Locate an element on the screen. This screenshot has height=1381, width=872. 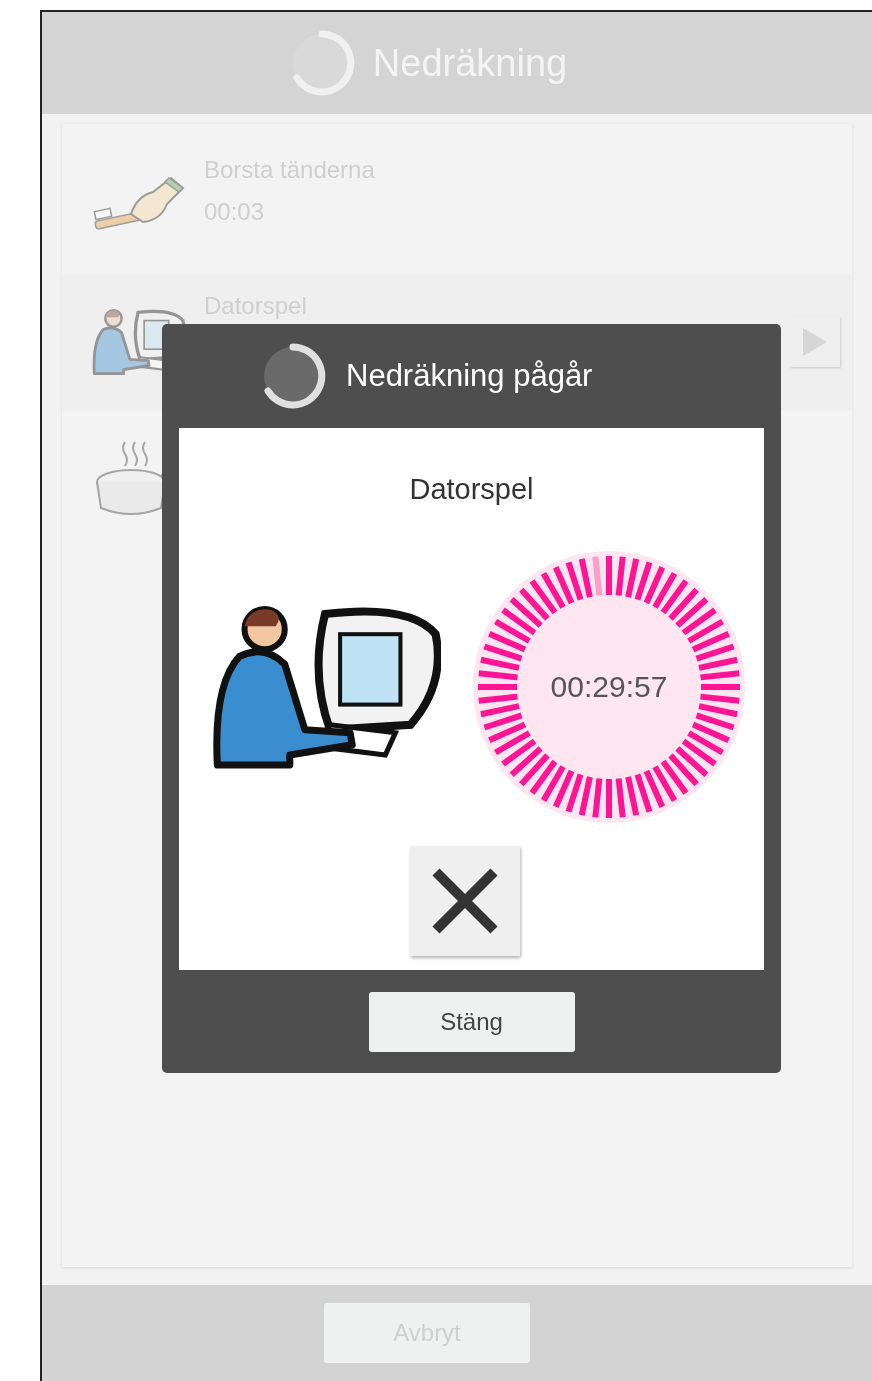
dialog-title: Nedräkning pågår is located at coordinates (469, 375).